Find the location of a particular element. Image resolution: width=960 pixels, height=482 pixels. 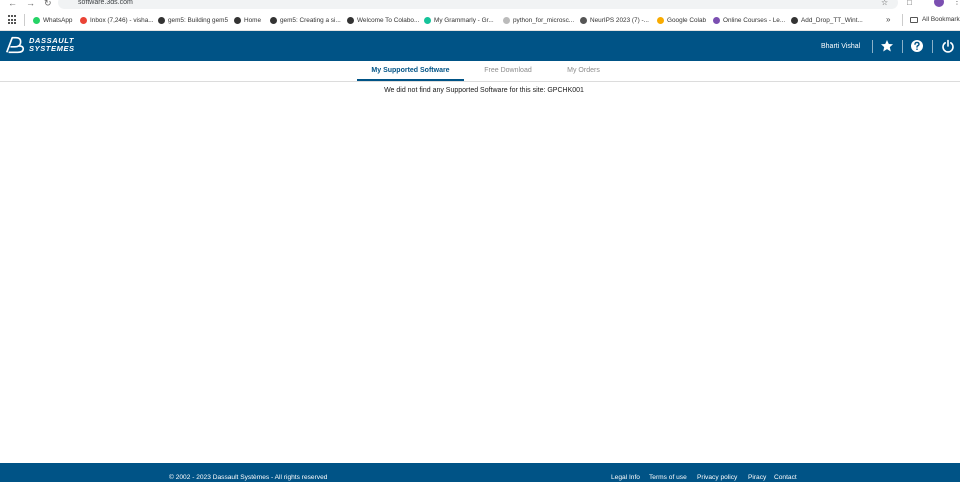

footer-link-contact: Contact is located at coordinates (785, 478).